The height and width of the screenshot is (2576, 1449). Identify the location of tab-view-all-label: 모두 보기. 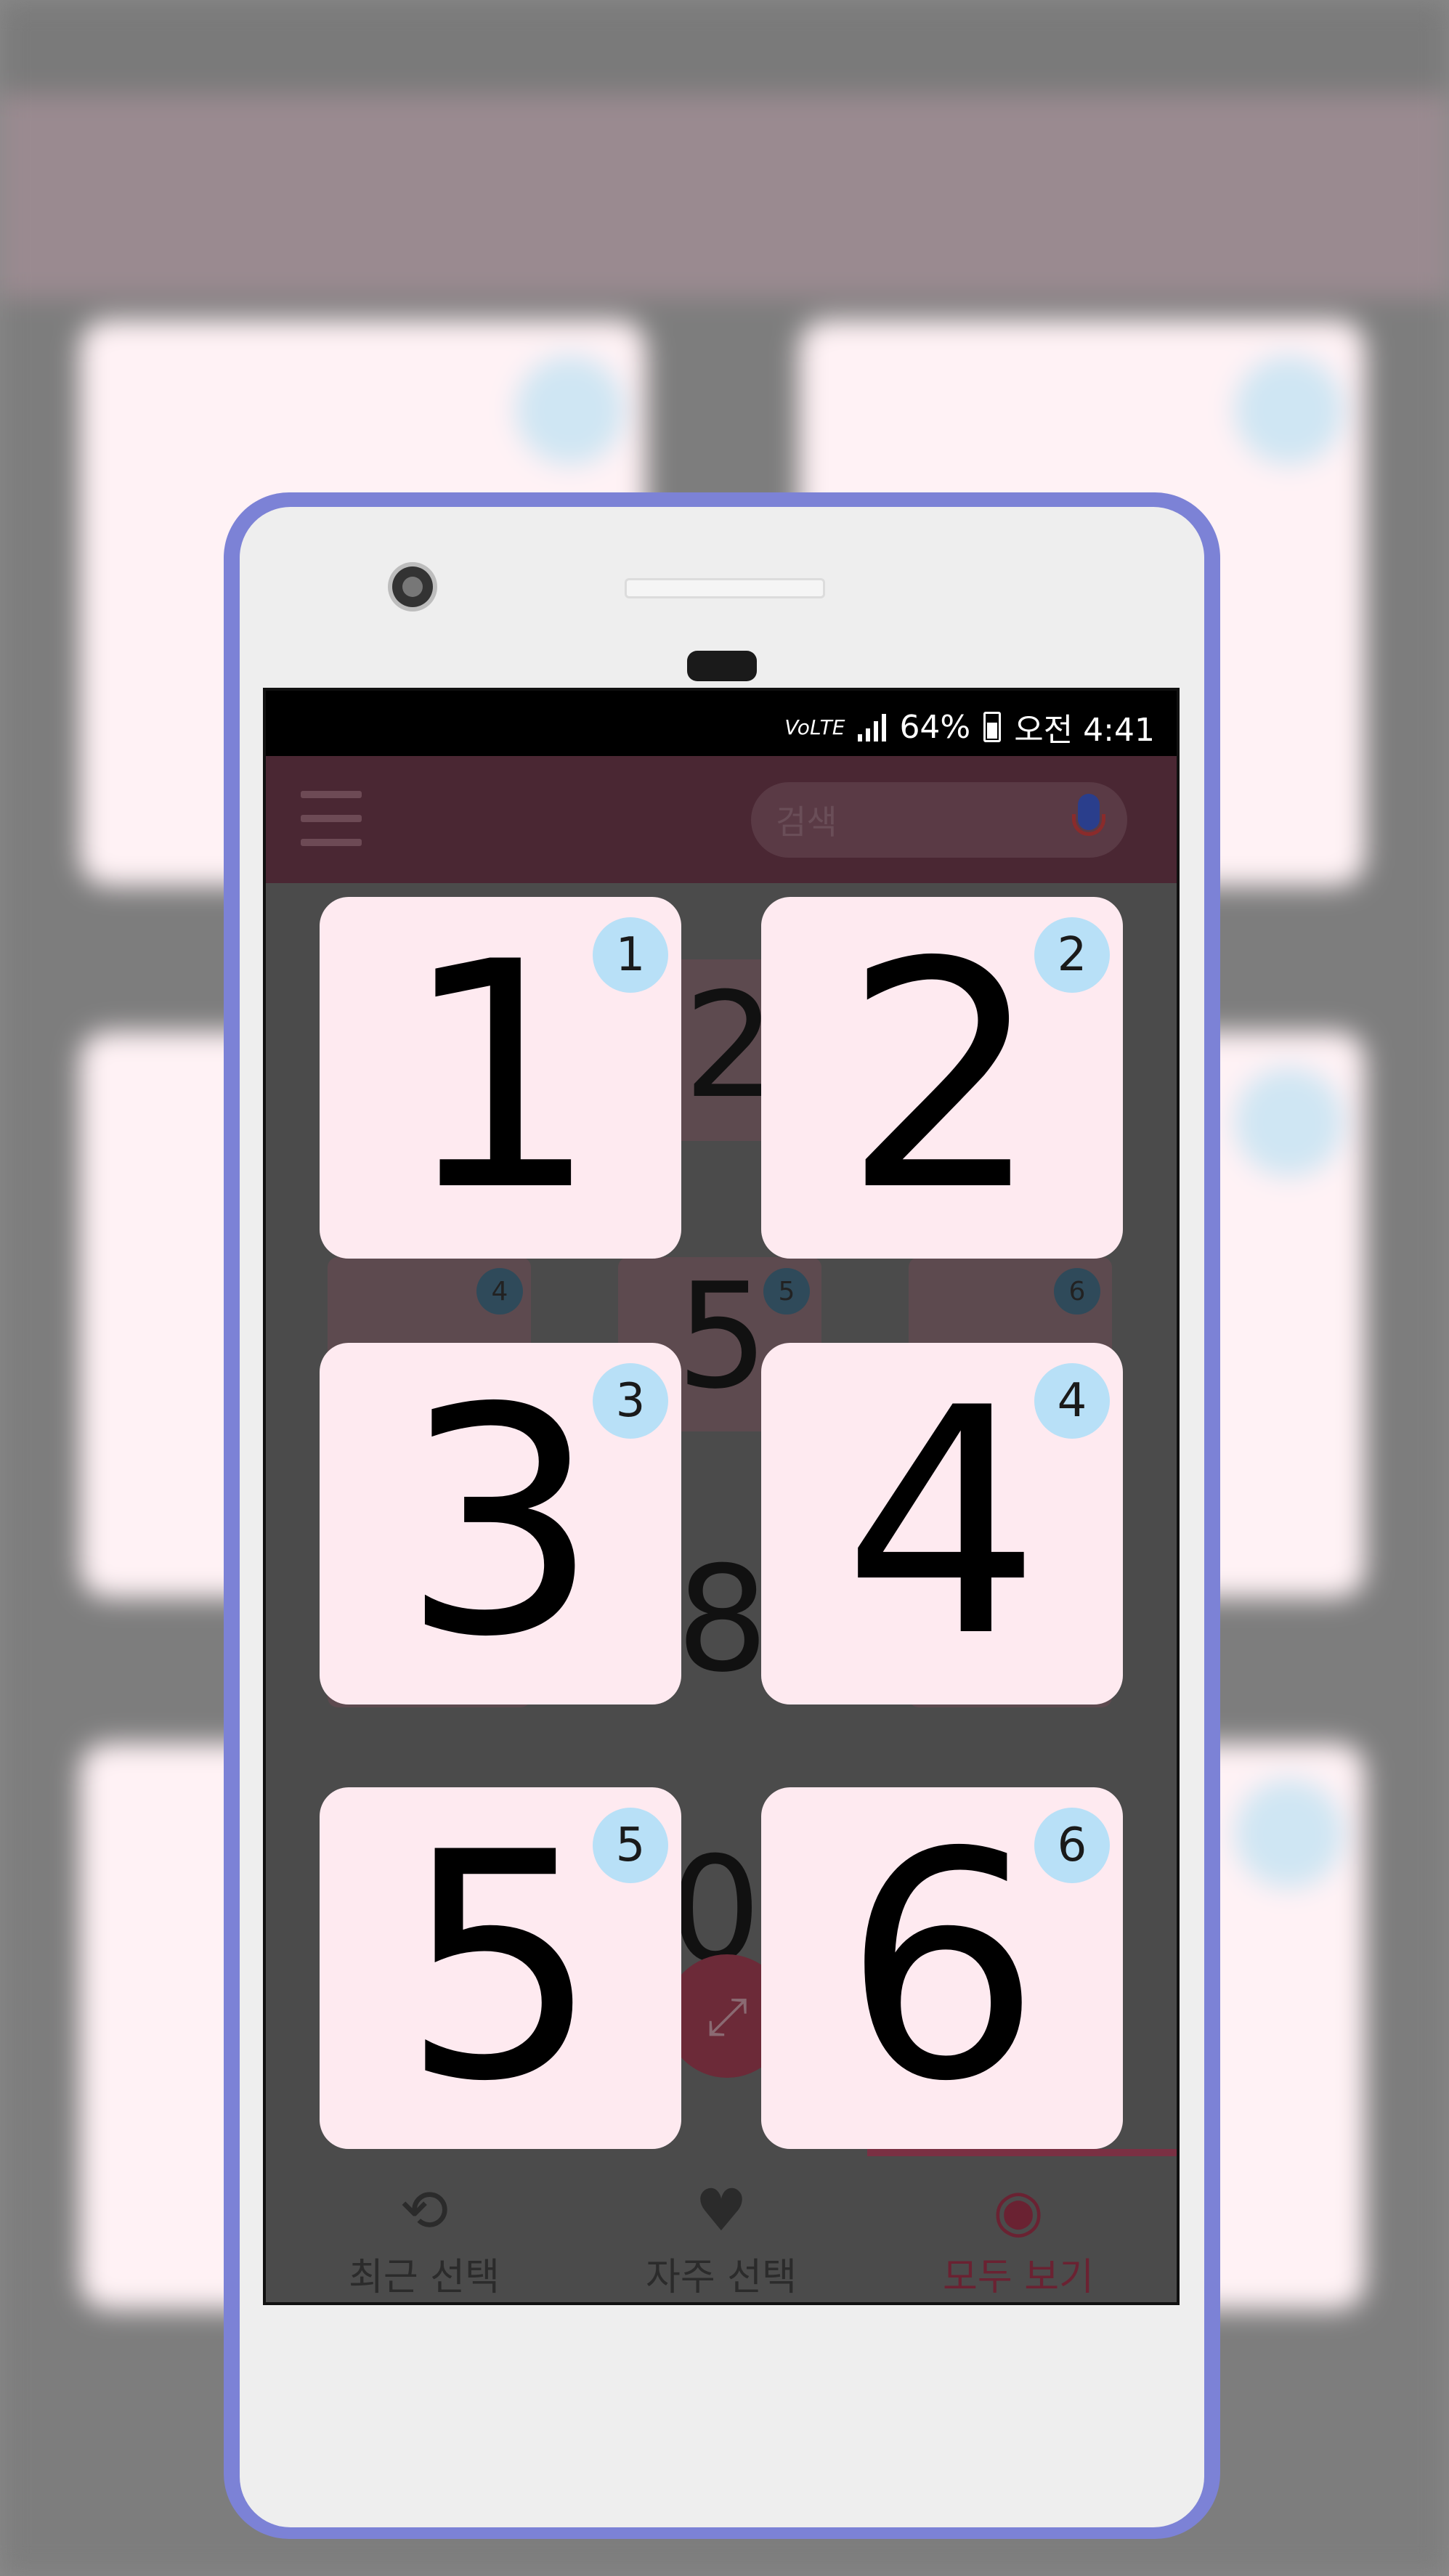
(1018, 2277).